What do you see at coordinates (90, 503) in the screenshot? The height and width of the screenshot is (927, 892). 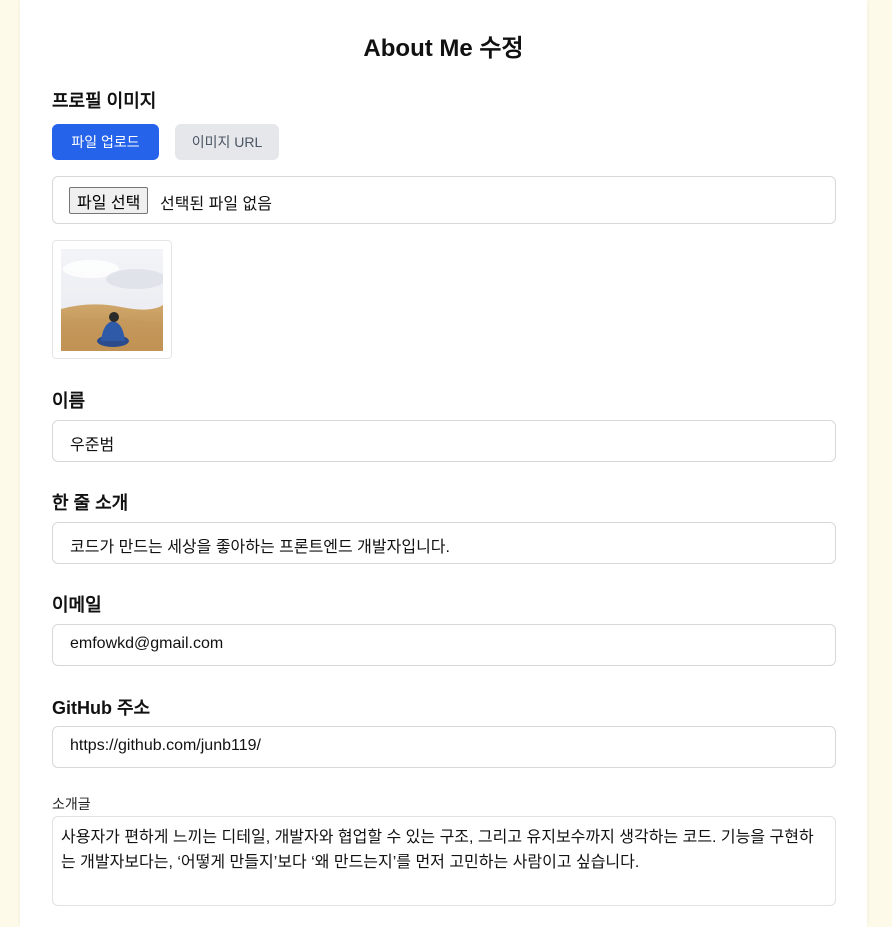 I see `tagline-label: 한 줄 소개` at bounding box center [90, 503].